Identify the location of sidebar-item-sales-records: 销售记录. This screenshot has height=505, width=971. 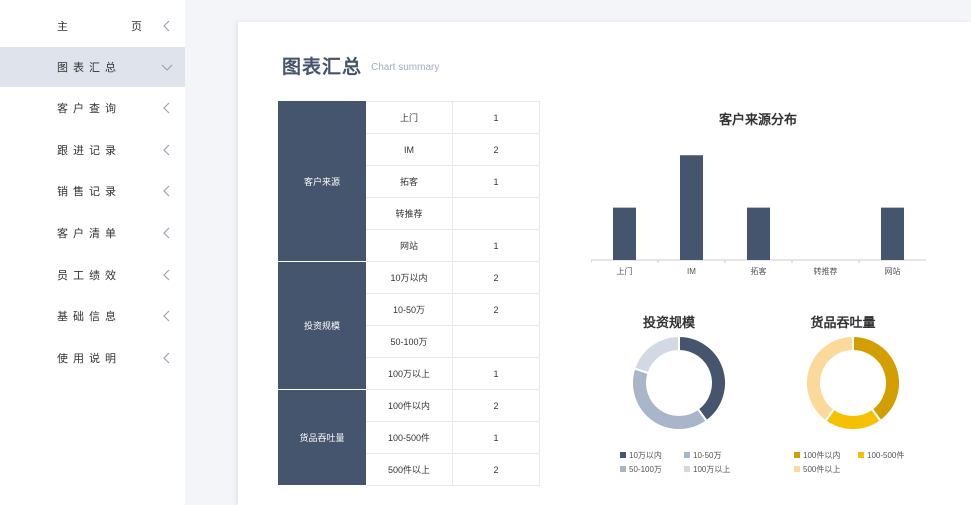
(92, 191).